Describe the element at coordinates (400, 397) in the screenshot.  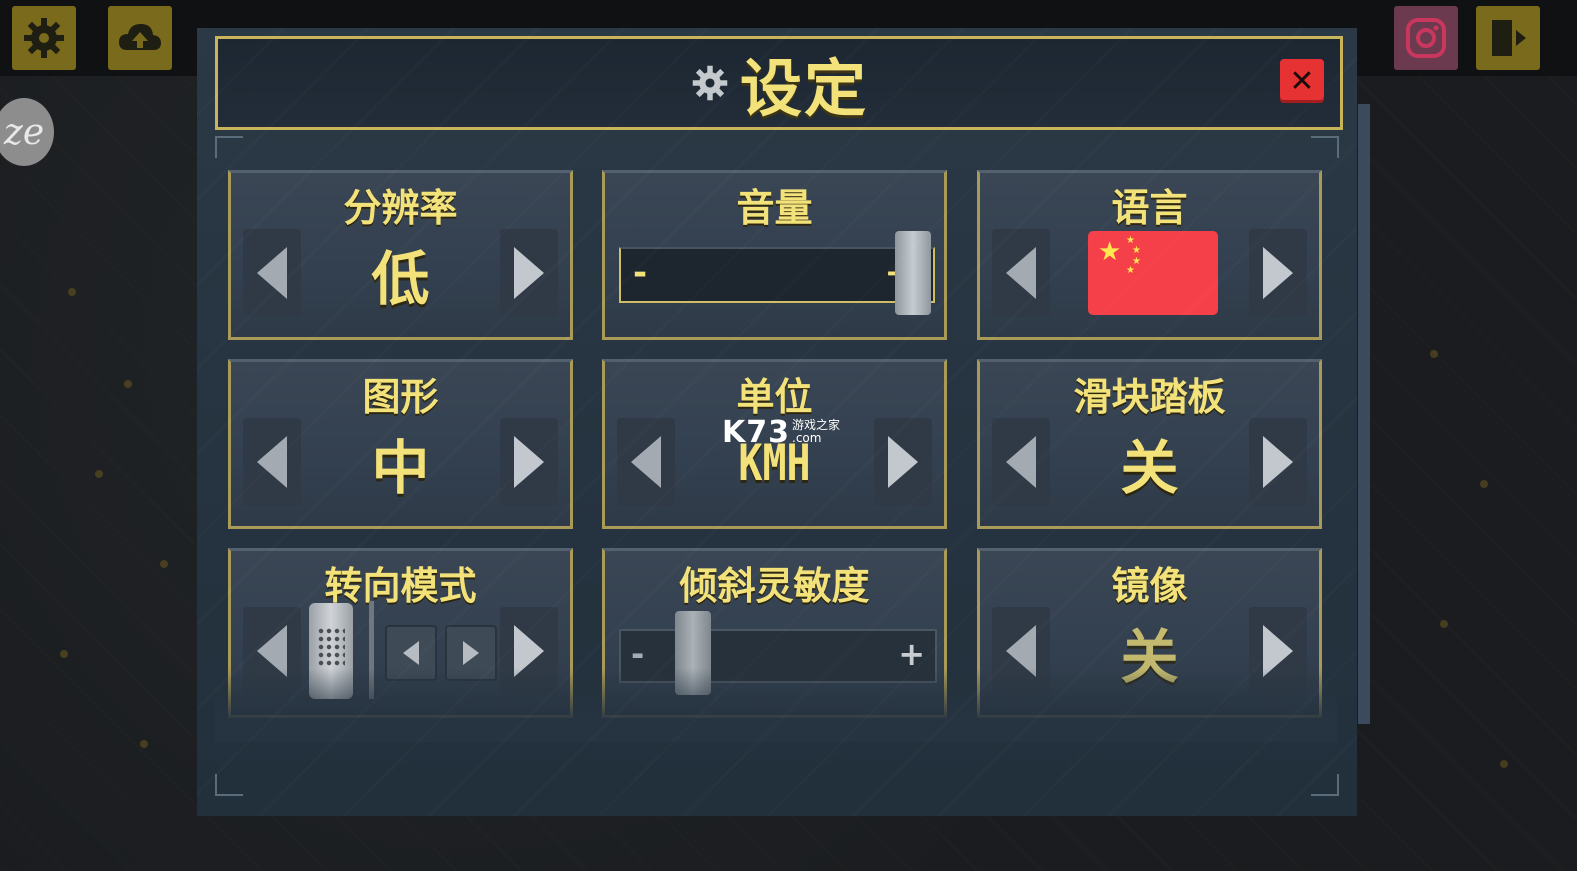
I see `graphics-label: 图形` at that location.